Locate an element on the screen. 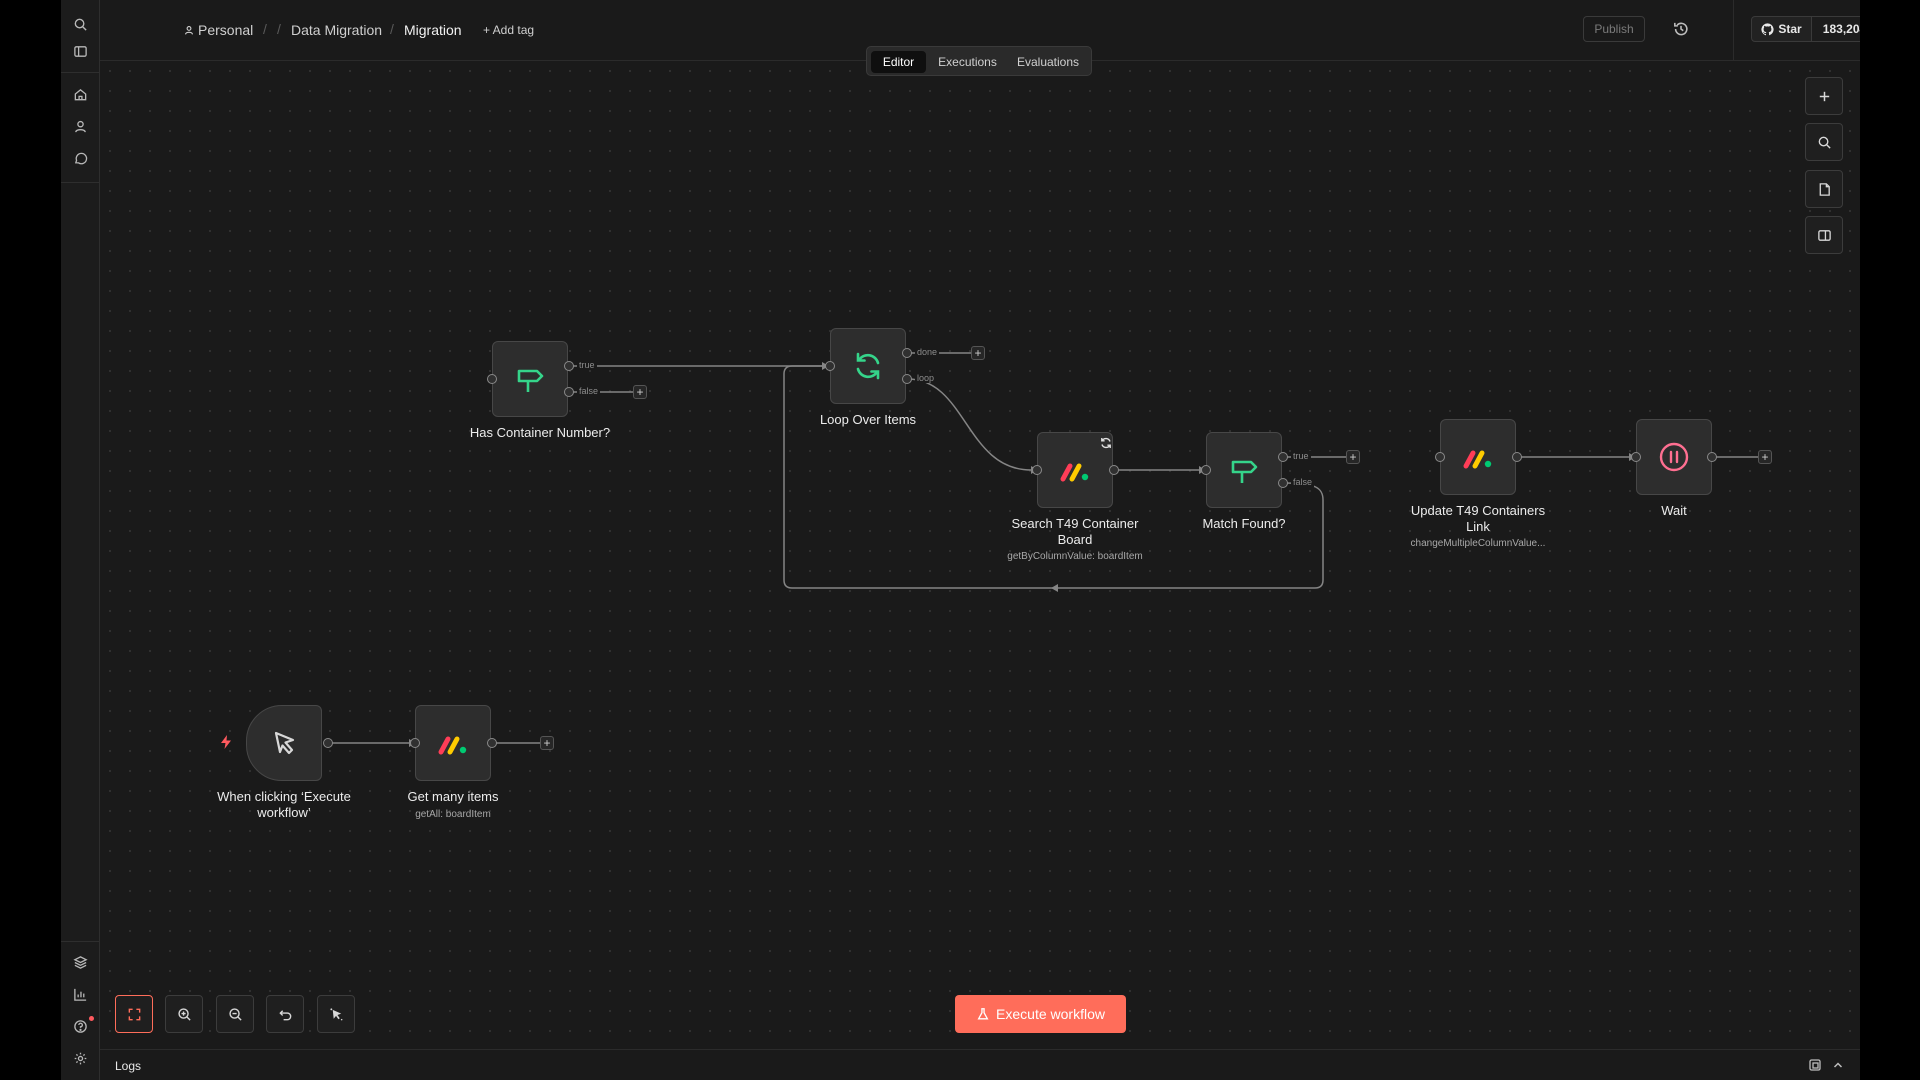 This screenshot has width=1920, height=1080. tab-executions: Executions is located at coordinates (967, 62).